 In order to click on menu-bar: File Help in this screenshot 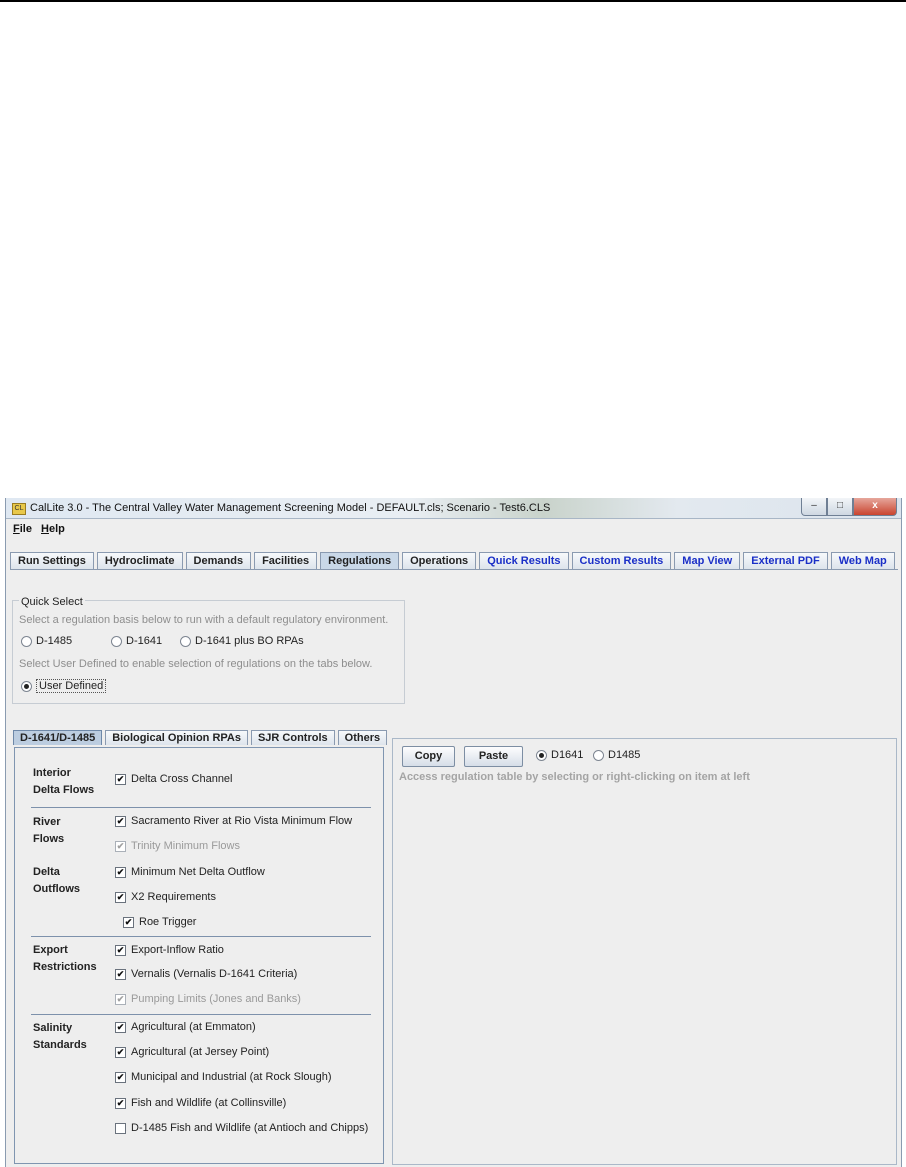, I will do `click(453, 529)`.